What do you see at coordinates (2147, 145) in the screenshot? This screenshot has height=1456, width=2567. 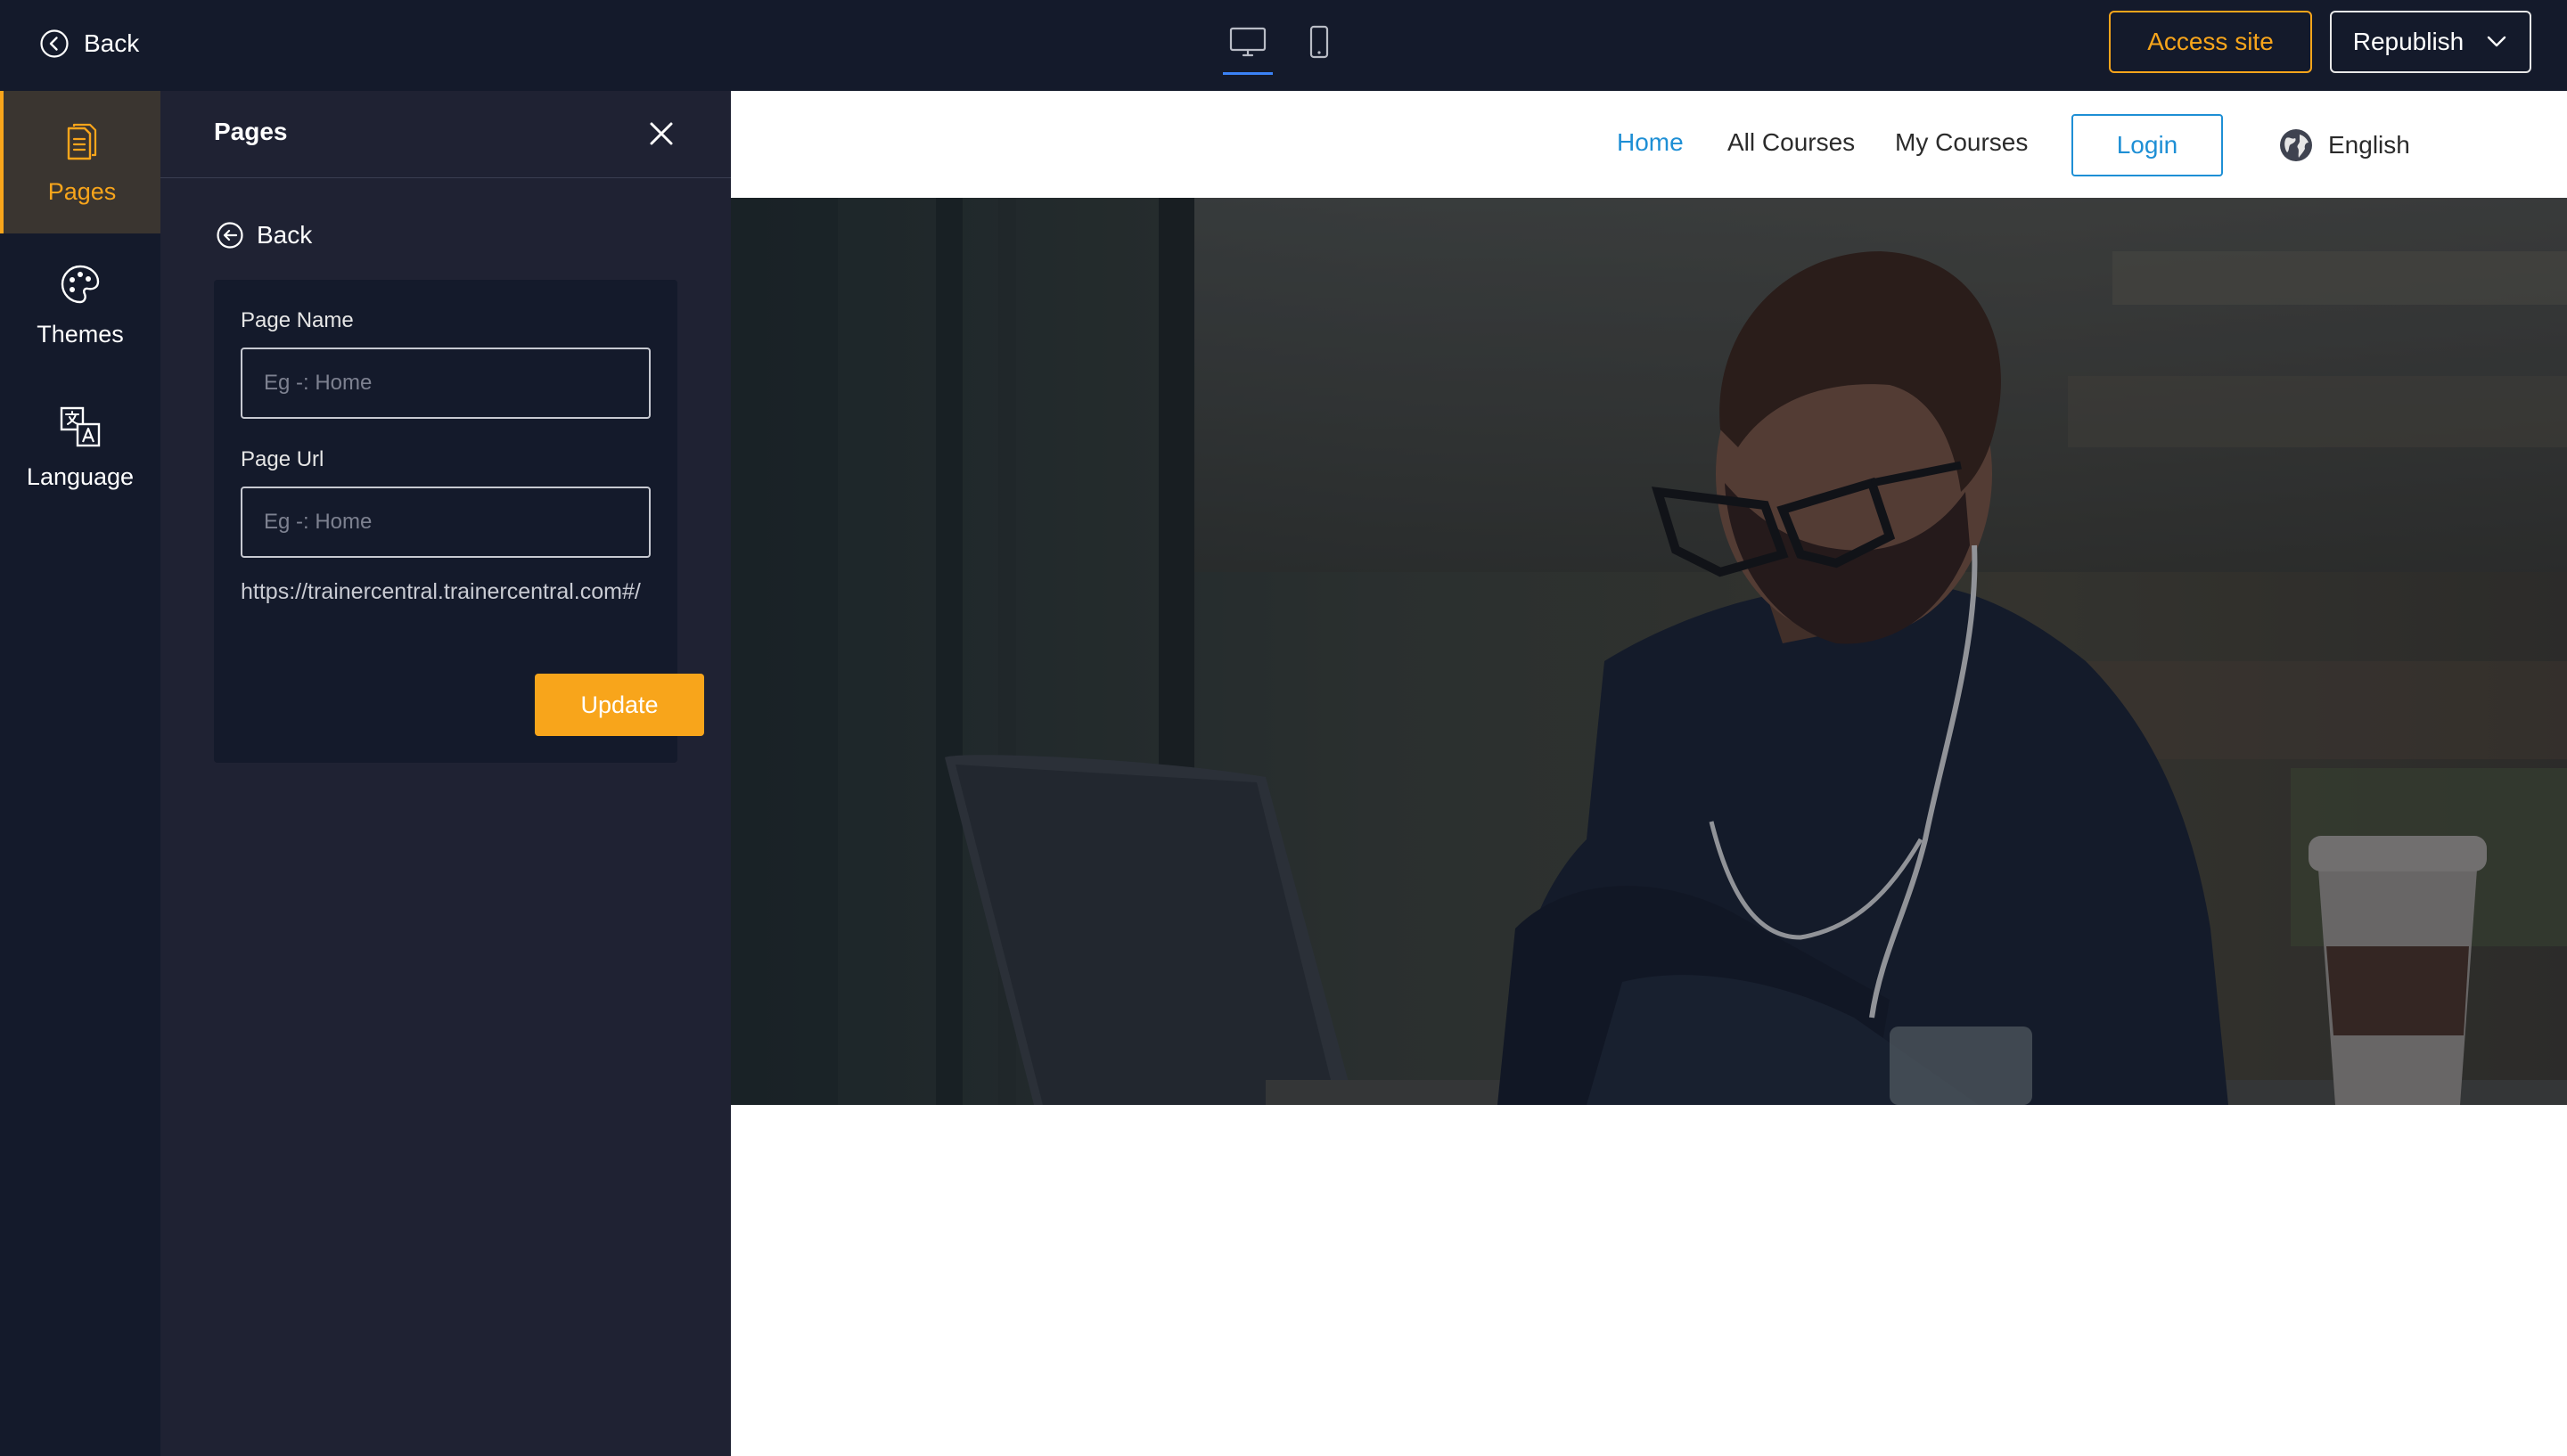 I see `login-button: Login` at bounding box center [2147, 145].